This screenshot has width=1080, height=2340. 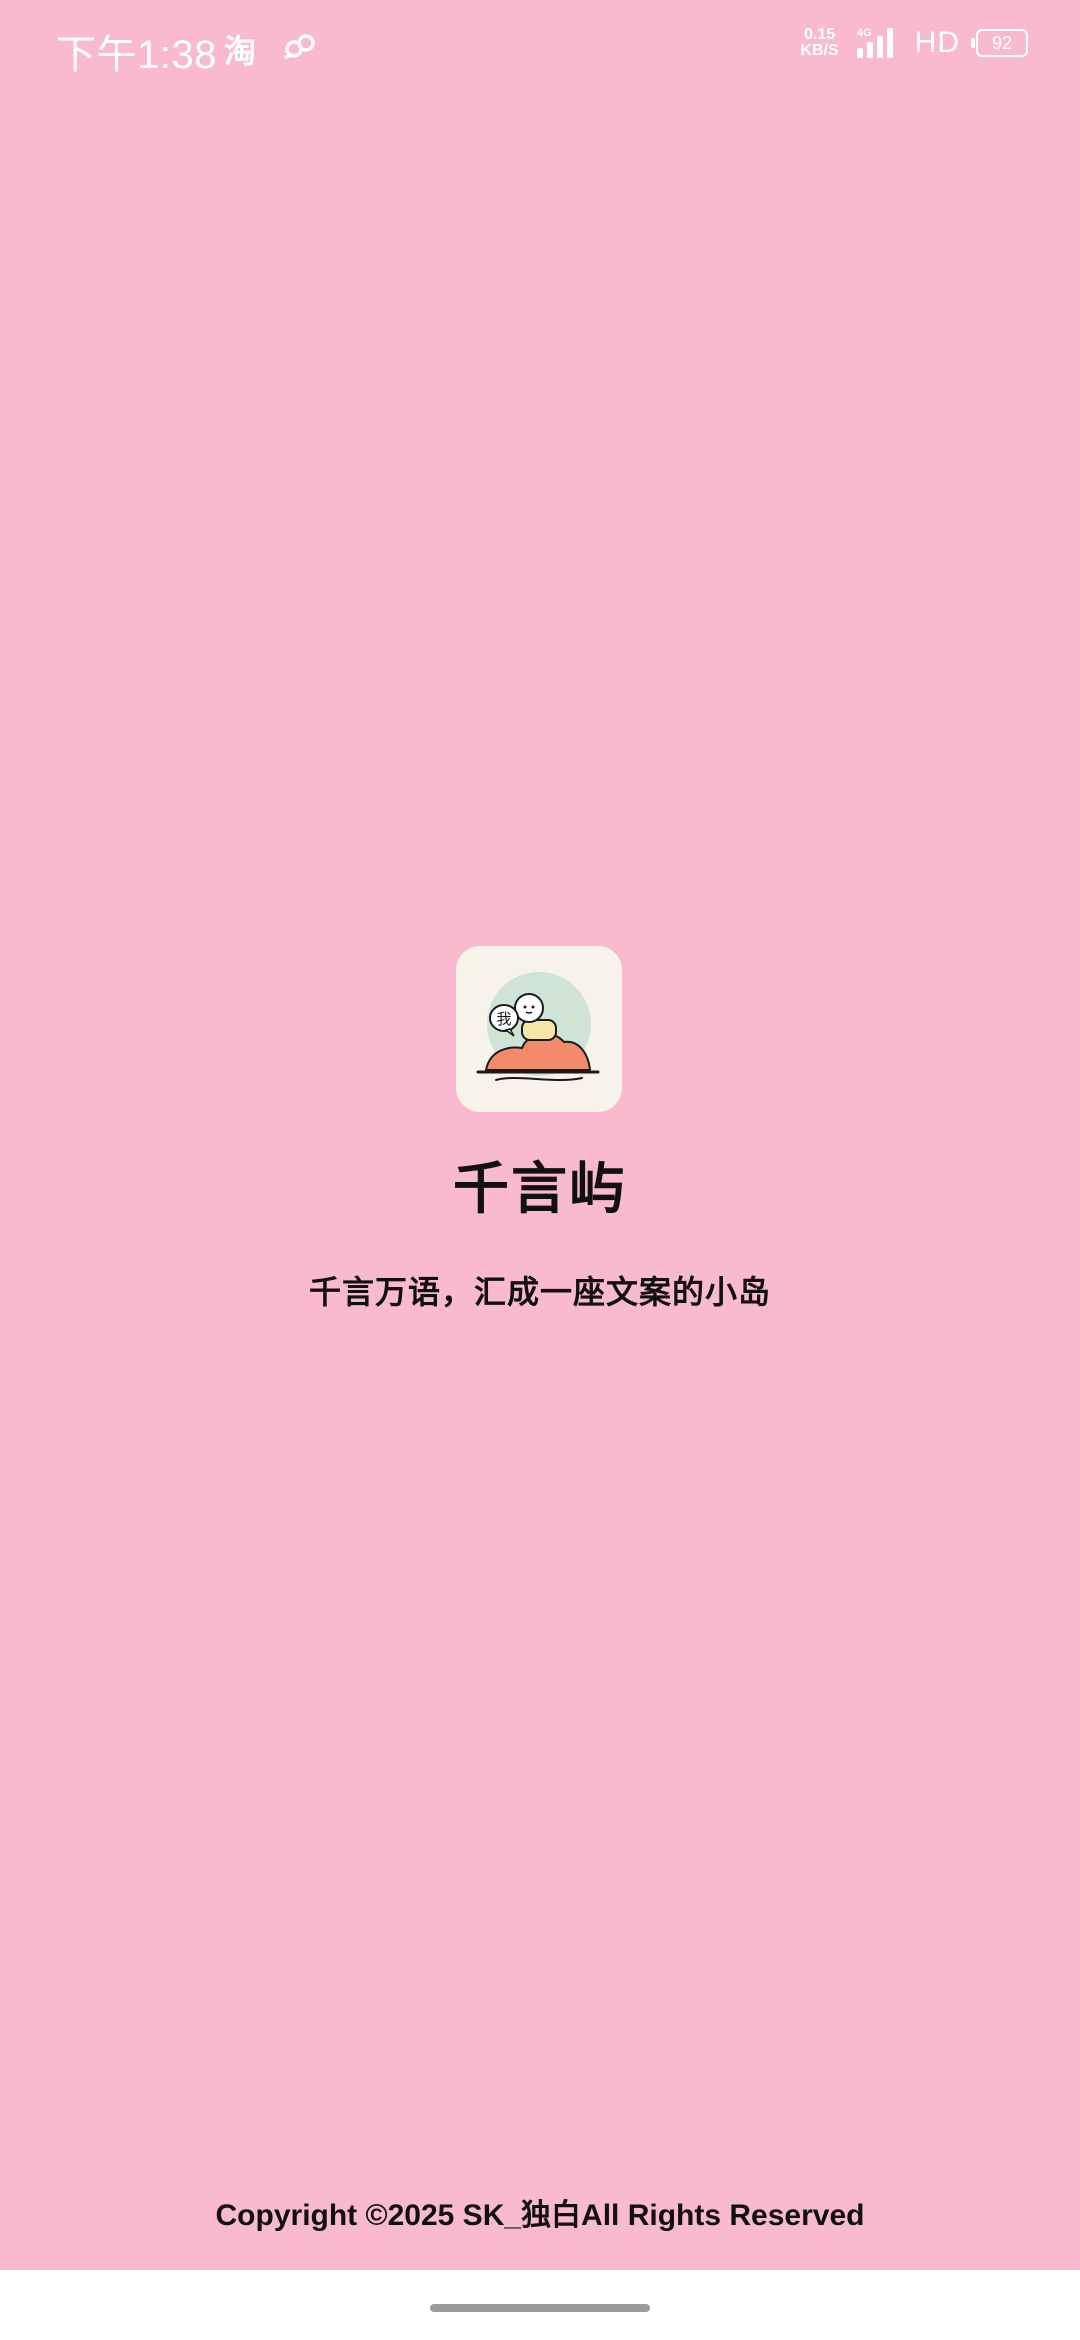 What do you see at coordinates (877, 43) in the screenshot?
I see `signal-icon: 4G` at bounding box center [877, 43].